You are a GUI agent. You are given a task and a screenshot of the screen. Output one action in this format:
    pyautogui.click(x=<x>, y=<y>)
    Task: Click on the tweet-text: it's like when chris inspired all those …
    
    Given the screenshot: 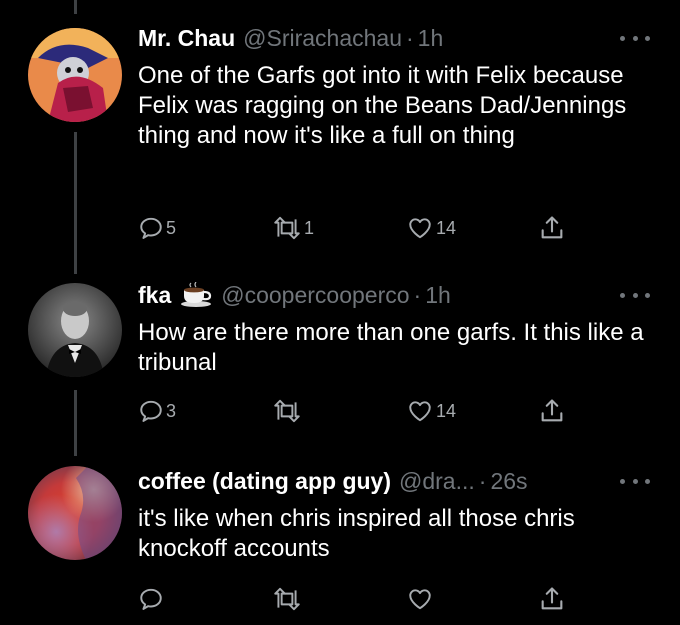 What is the action you would take?
    pyautogui.click(x=356, y=533)
    